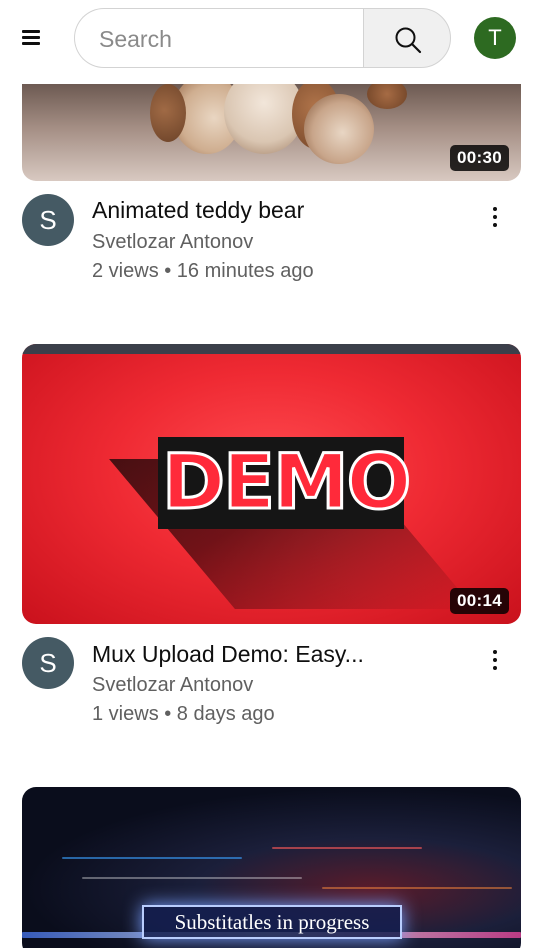 This screenshot has height=948, width=542. I want to click on search-input, so click(224, 39).